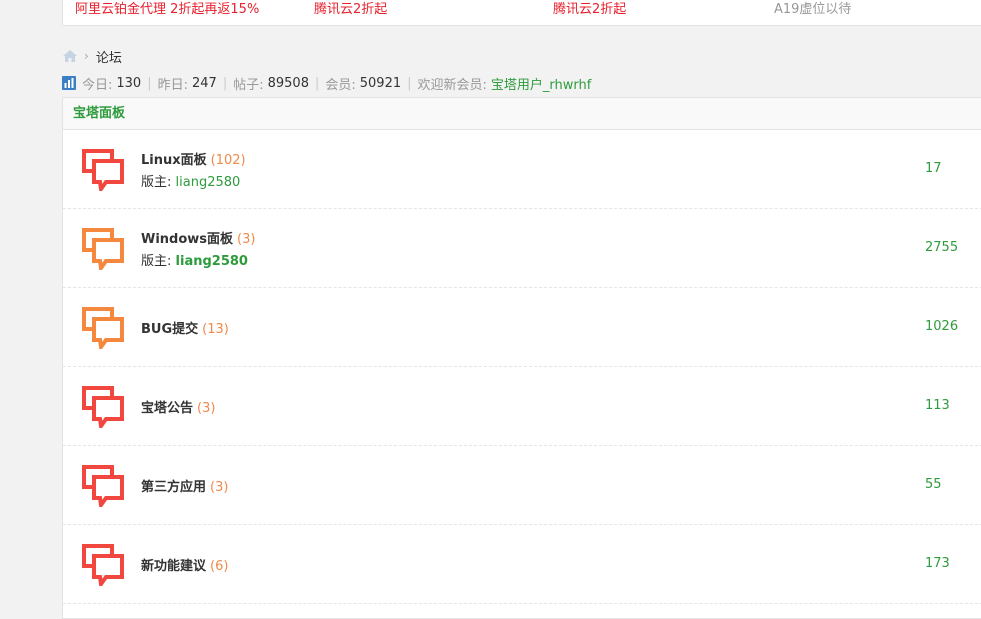 The height and width of the screenshot is (619, 981). Describe the element at coordinates (942, 326) in the screenshot. I see `forum-post-count: 1026` at that location.